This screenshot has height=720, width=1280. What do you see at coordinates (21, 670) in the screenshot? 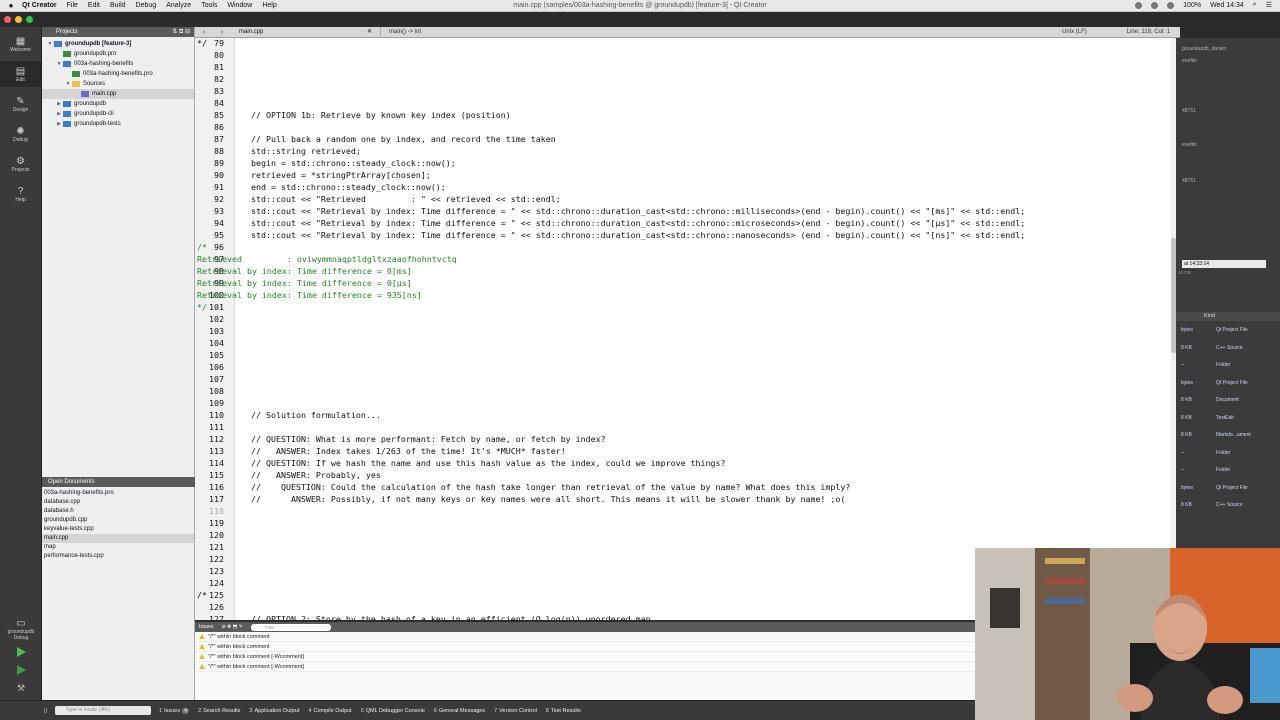
I see `debug-run-icon` at bounding box center [21, 670].